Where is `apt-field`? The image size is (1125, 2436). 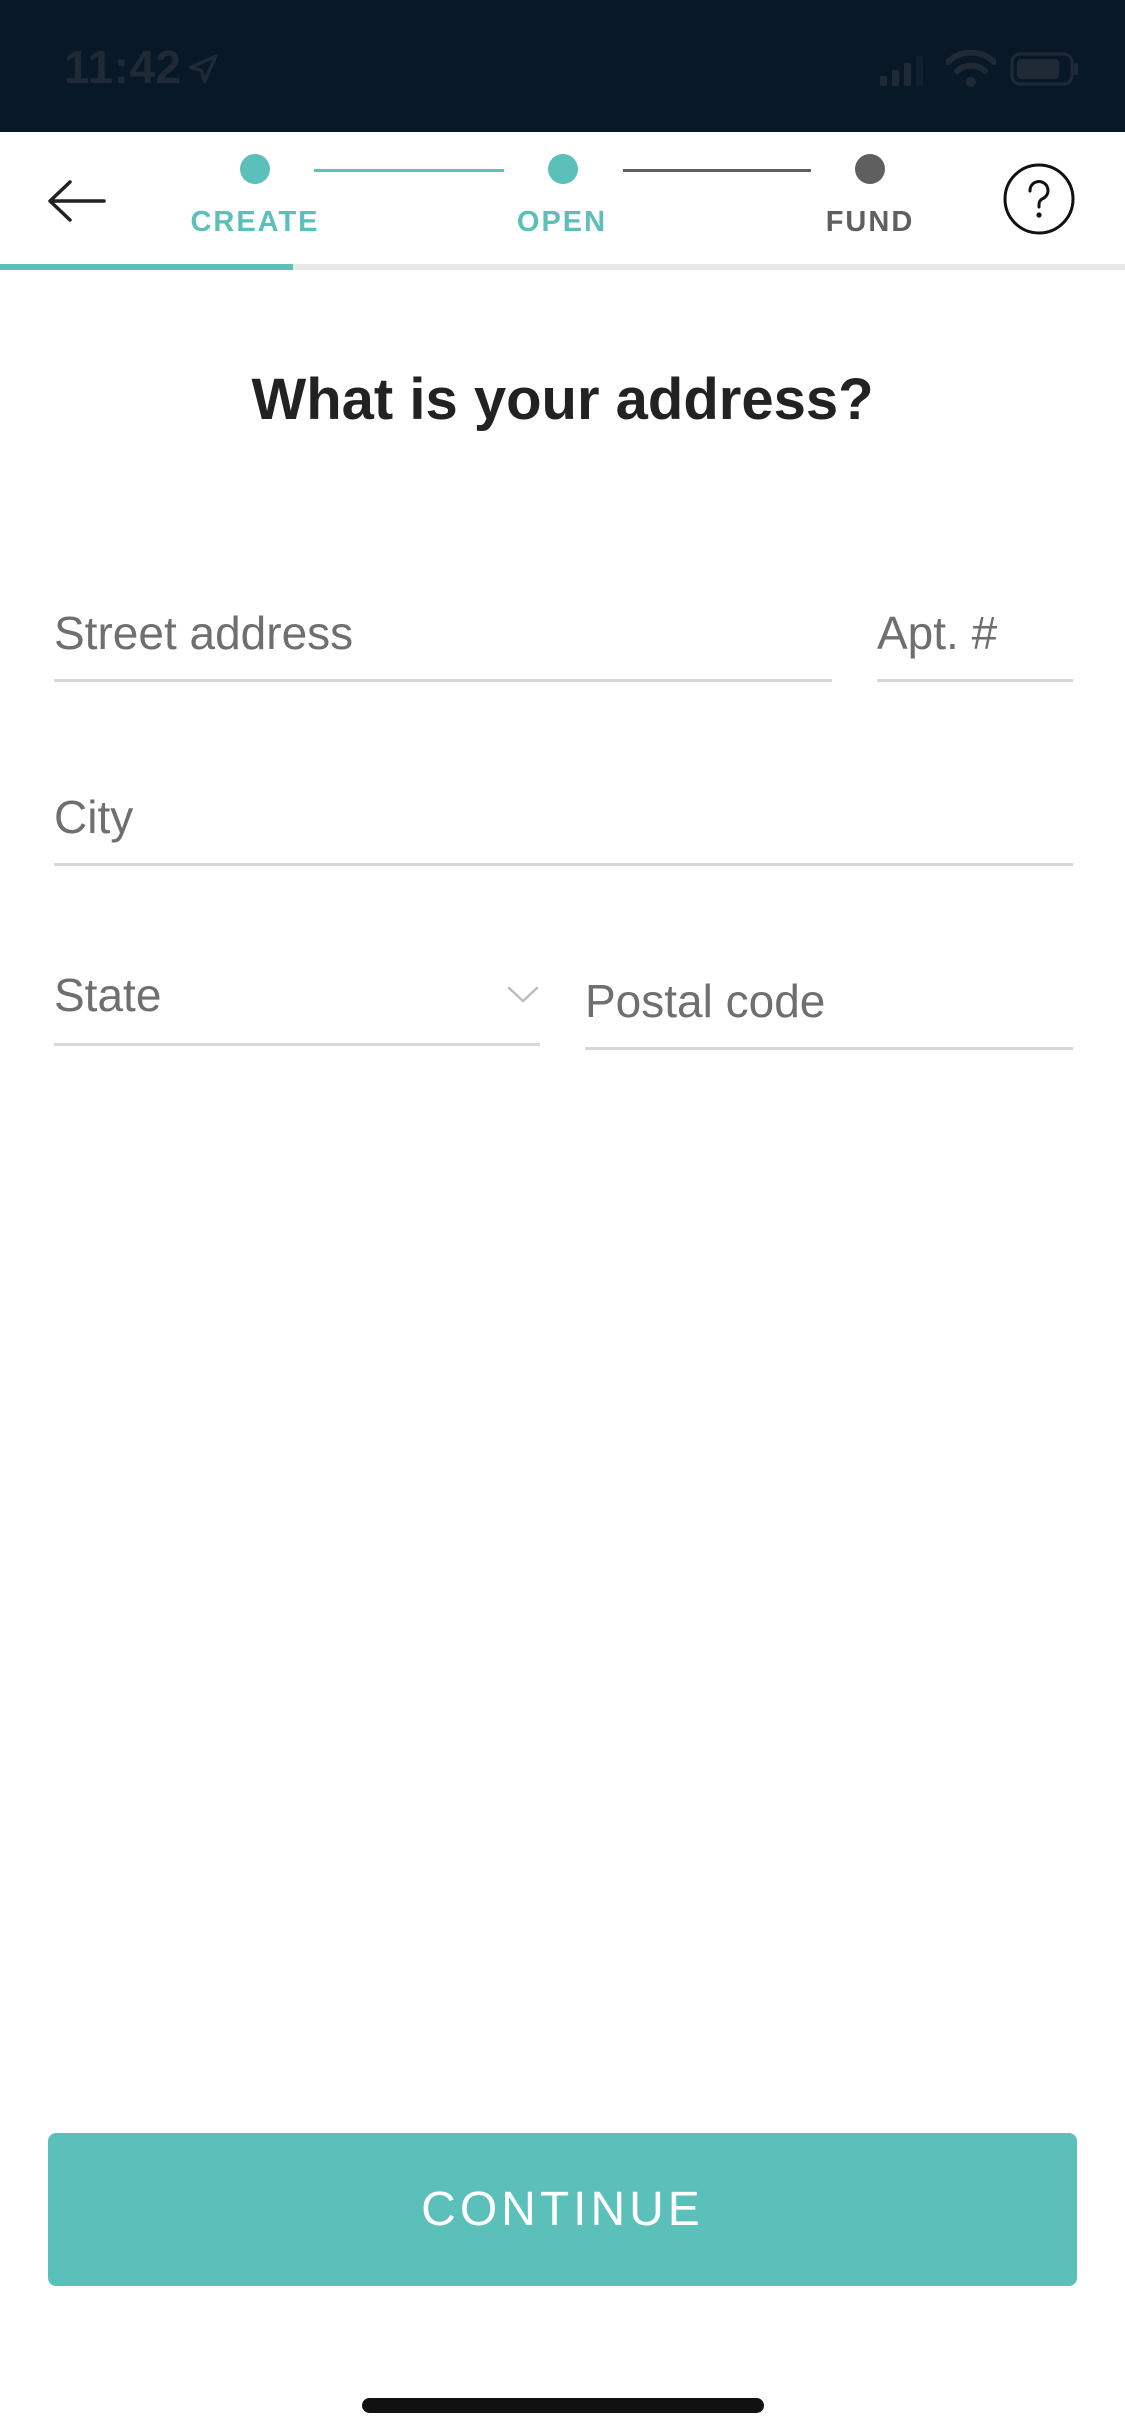 apt-field is located at coordinates (975, 644).